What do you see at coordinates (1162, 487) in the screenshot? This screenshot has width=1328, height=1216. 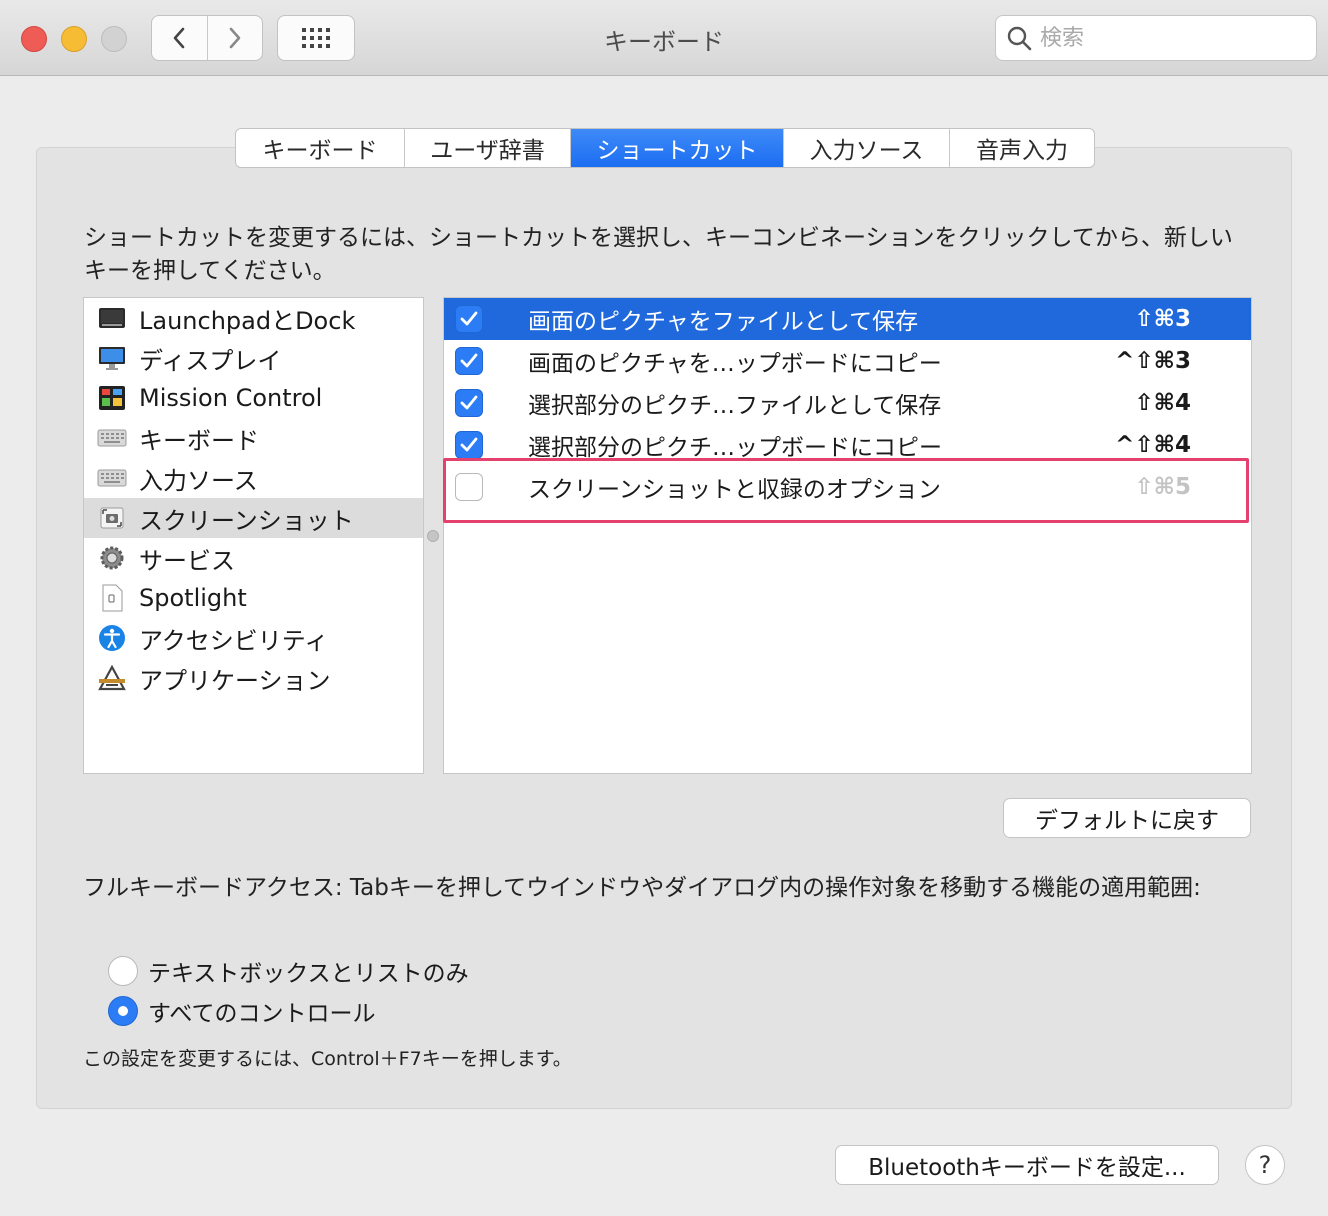 I see `shortcut-keys: ⇧⌘5` at bounding box center [1162, 487].